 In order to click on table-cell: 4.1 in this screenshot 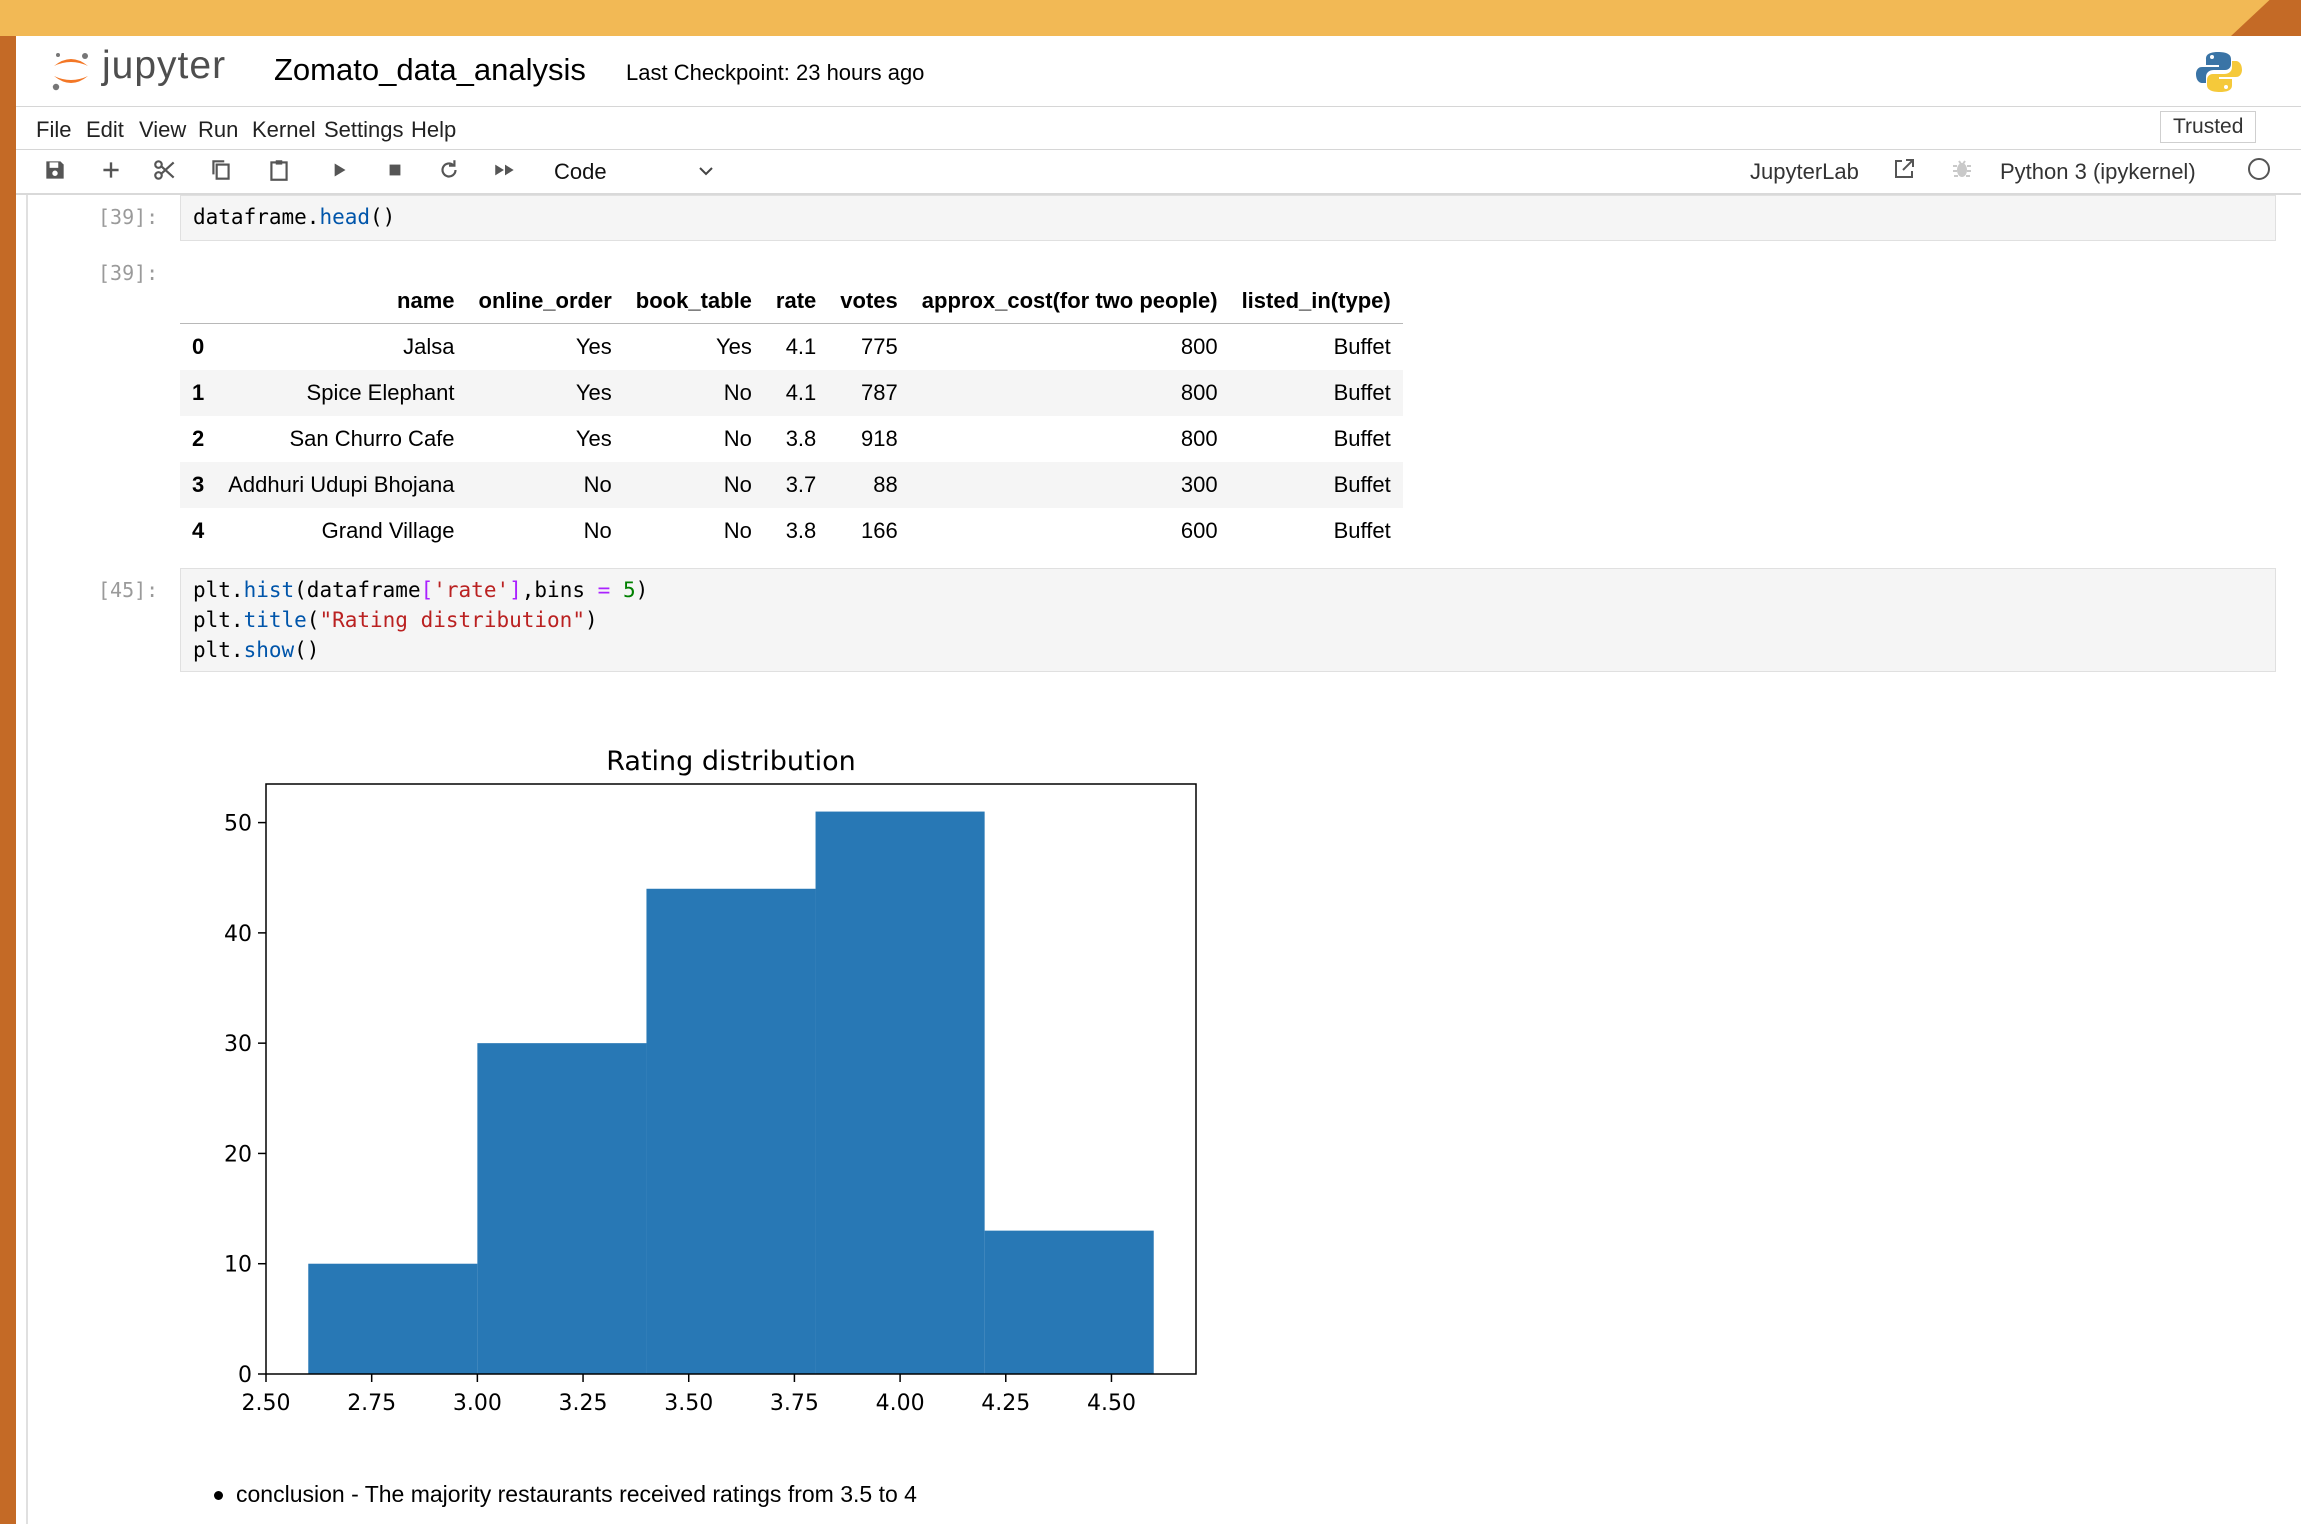, I will do `click(801, 346)`.